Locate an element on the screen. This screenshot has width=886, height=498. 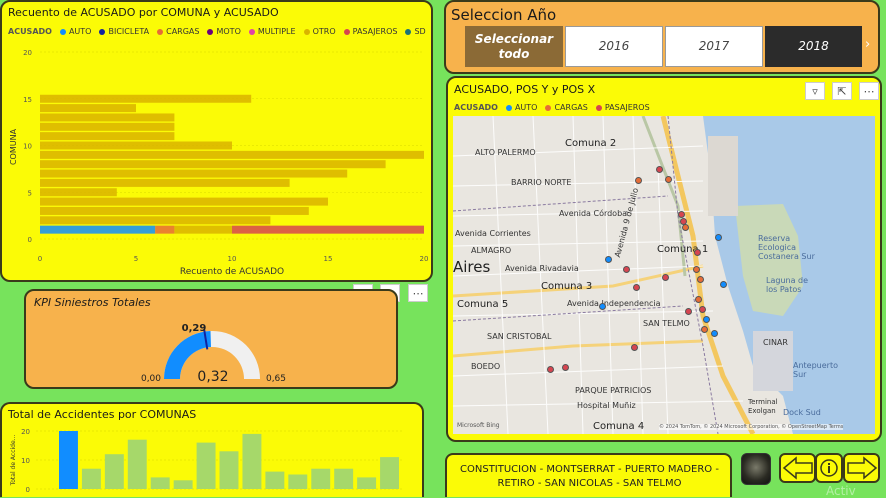
x-axis-label: Recuento de ACUSADO is located at coordinates (232, 272).